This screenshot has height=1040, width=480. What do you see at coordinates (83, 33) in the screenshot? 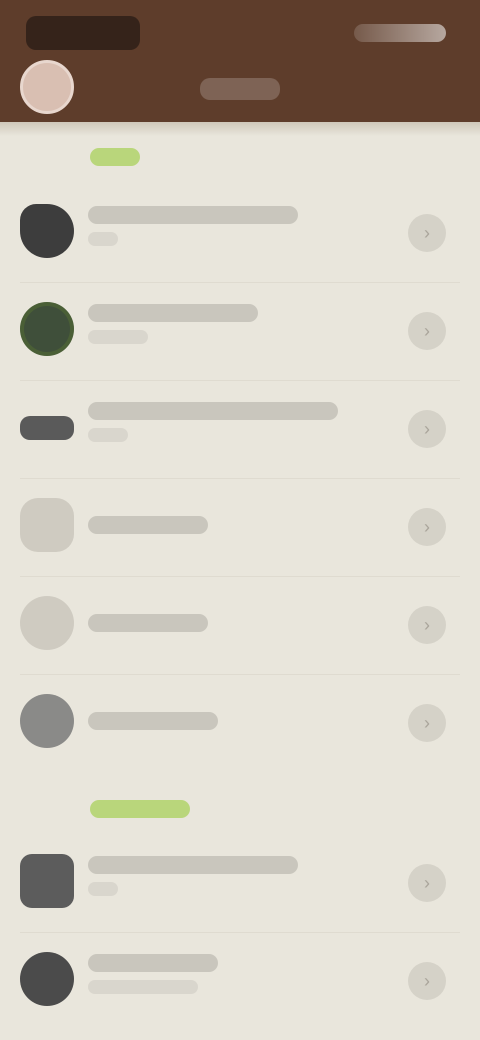
I see `status-bar-left` at bounding box center [83, 33].